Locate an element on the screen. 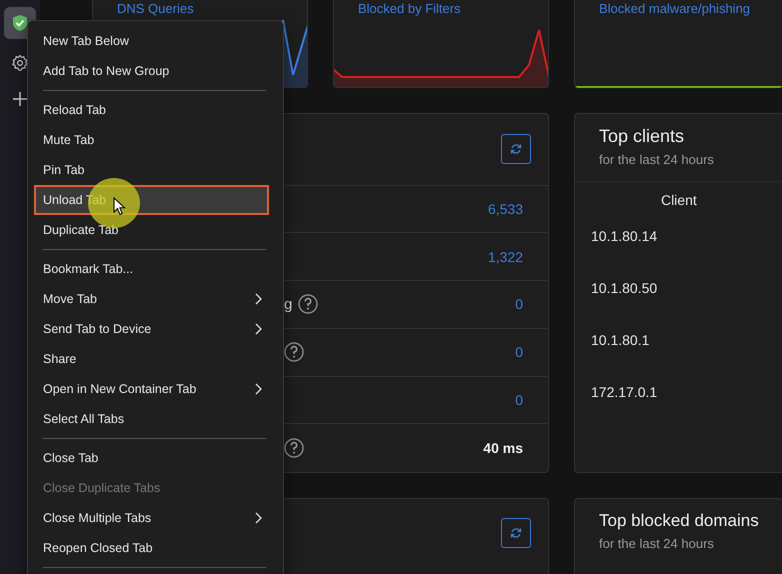 Image resolution: width=782 pixels, height=574 pixels. menu-item: New Tab Below is located at coordinates (155, 41).